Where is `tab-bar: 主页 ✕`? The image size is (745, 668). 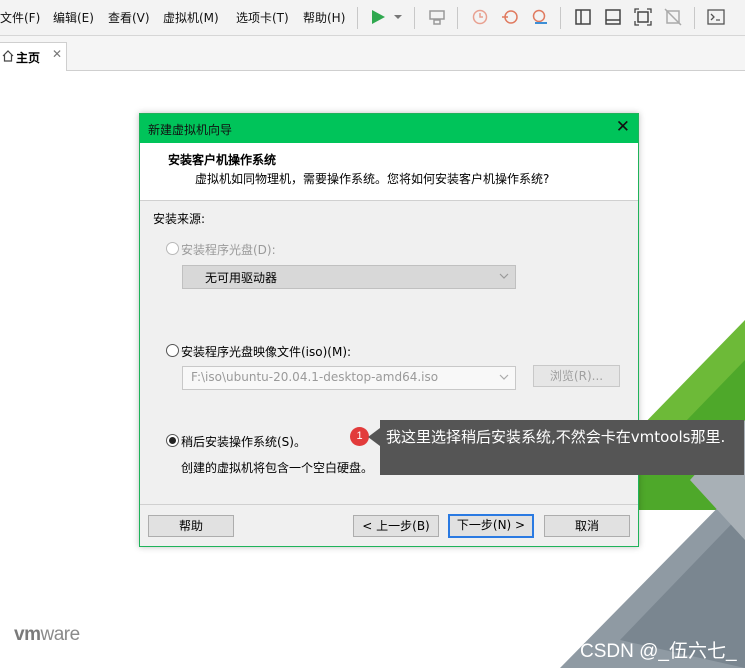
tab-bar: 主页 ✕ is located at coordinates (372, 53).